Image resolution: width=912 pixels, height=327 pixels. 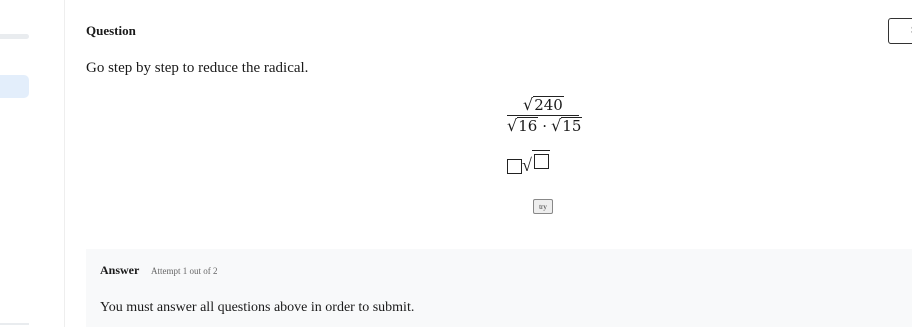 What do you see at coordinates (14, 324) in the screenshot?
I see `sidebar-divider` at bounding box center [14, 324].